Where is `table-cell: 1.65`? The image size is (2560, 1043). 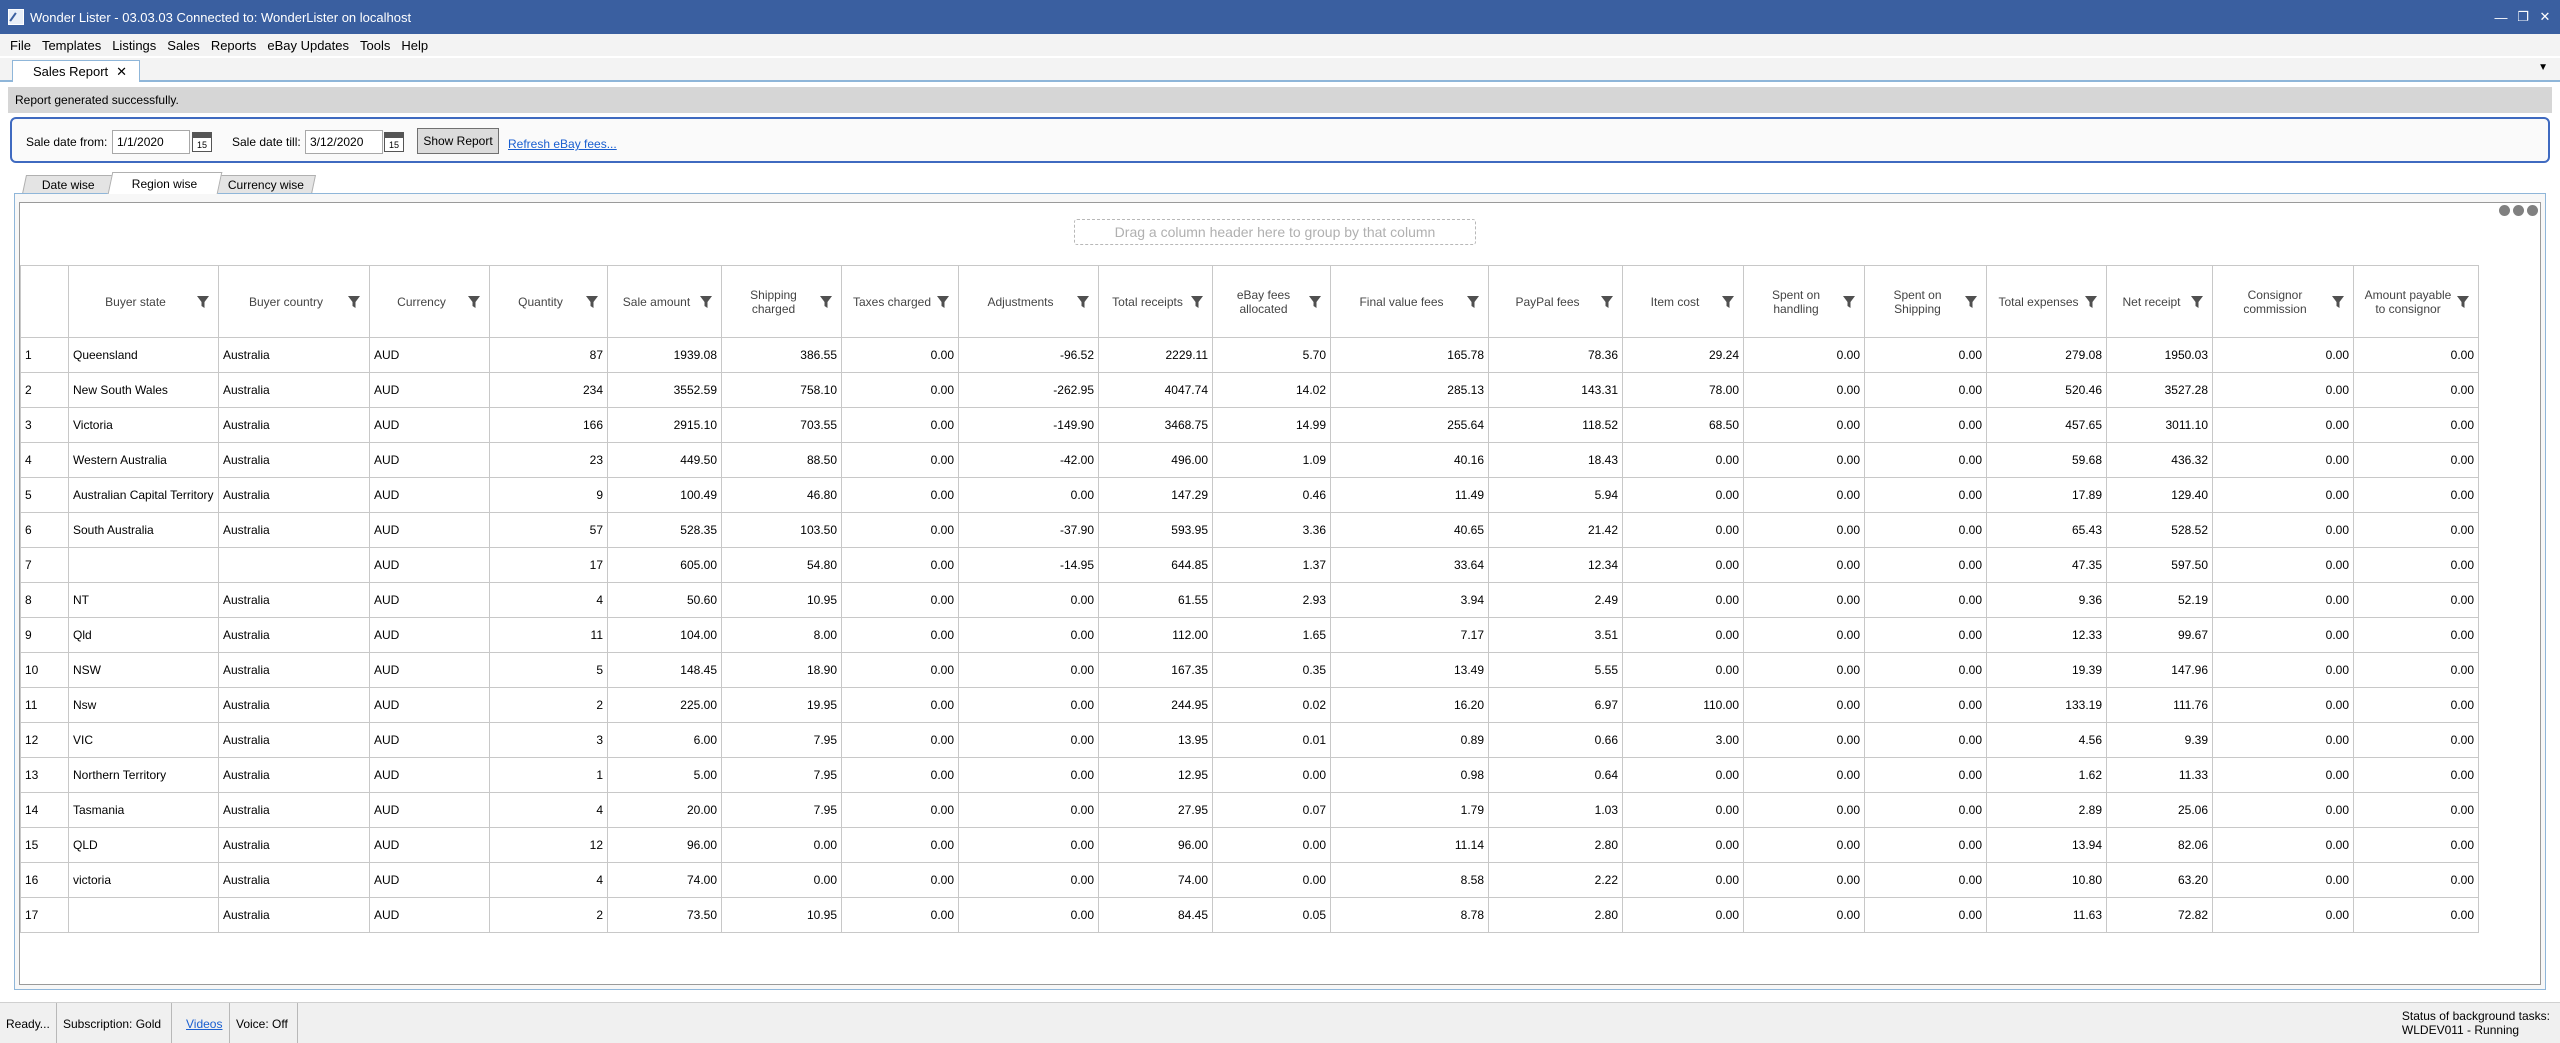 table-cell: 1.65 is located at coordinates (1271, 635).